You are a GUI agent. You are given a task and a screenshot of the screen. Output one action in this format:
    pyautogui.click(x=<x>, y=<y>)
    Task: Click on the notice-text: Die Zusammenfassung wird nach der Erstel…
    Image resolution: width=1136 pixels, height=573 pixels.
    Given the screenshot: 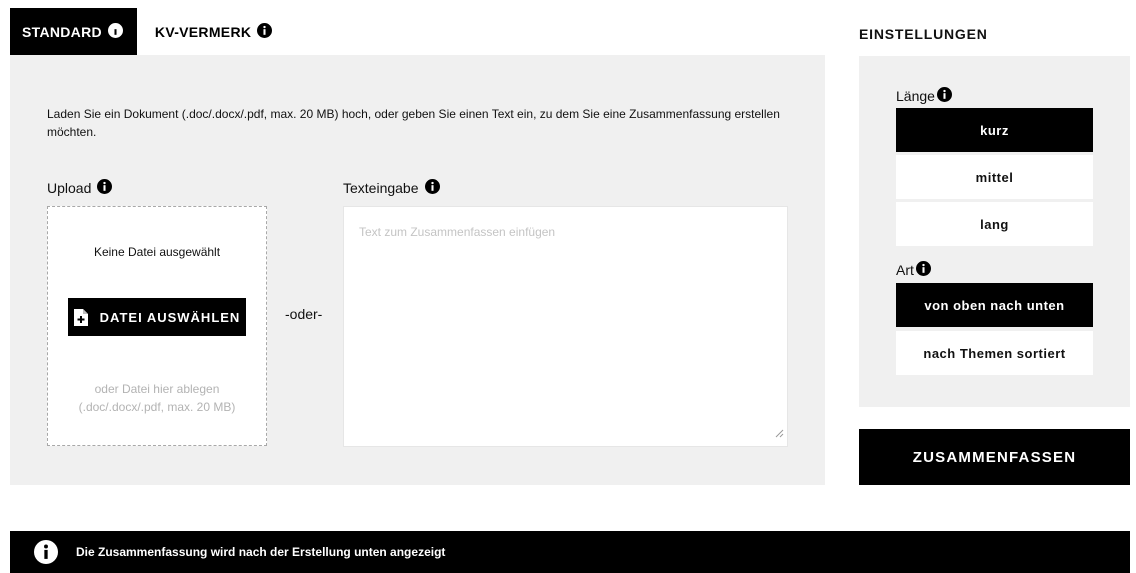 What is the action you would take?
    pyautogui.click(x=261, y=552)
    